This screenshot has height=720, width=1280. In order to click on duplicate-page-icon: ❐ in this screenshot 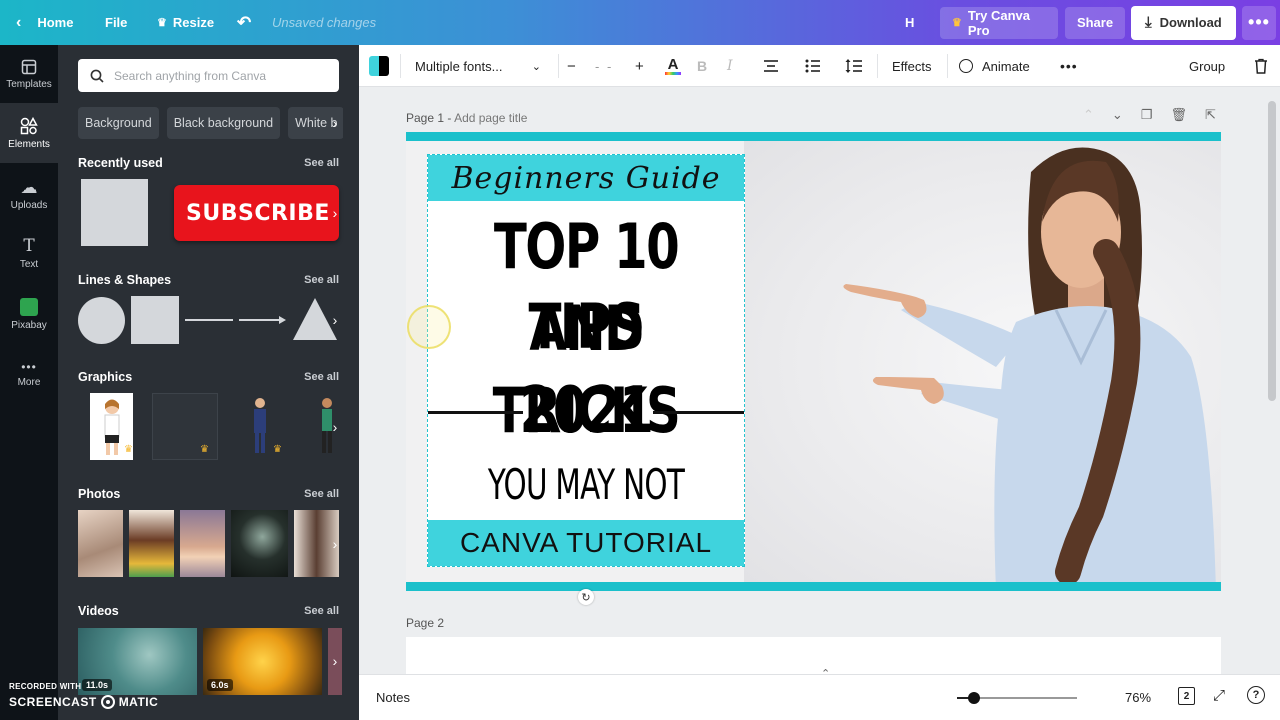, I will do `click(1147, 115)`.